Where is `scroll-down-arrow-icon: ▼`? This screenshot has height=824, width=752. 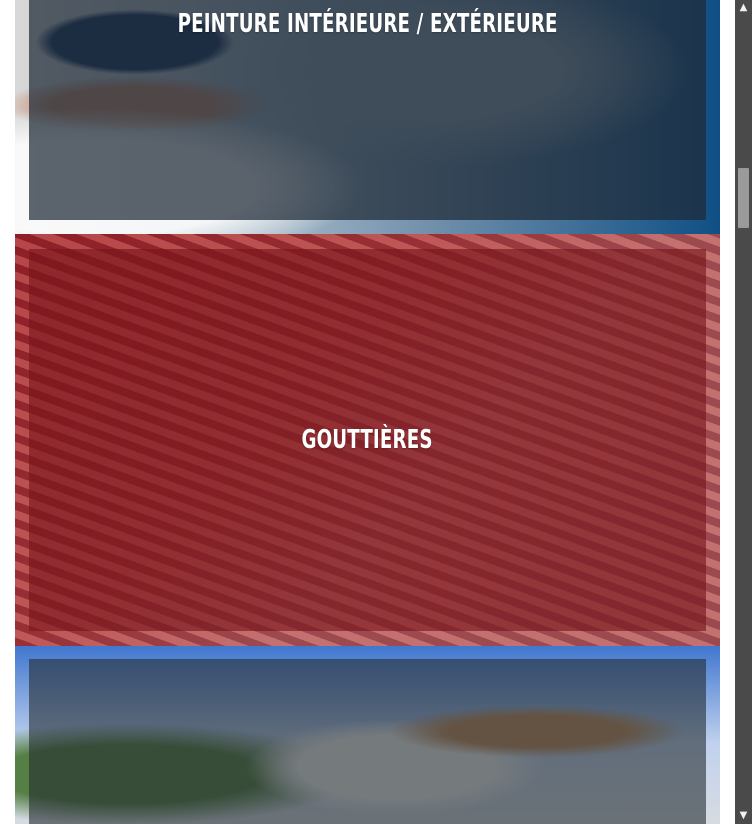 scroll-down-arrow-icon: ▼ is located at coordinates (743, 816).